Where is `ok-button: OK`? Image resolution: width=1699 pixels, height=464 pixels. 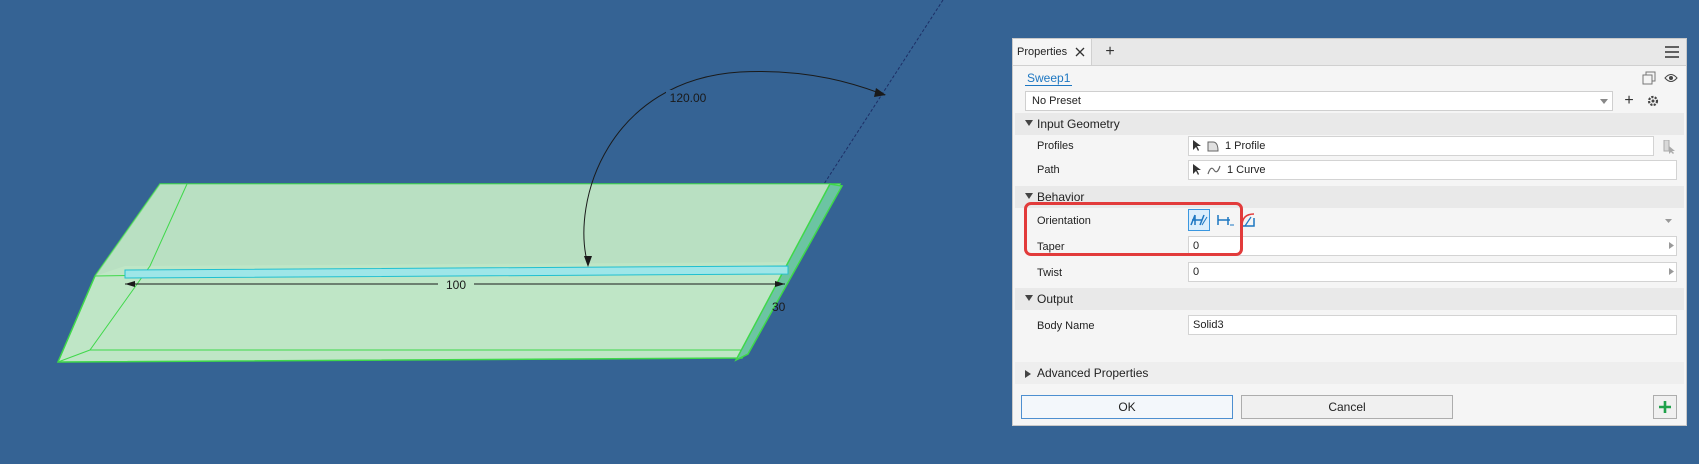
ok-button: OK is located at coordinates (1127, 407).